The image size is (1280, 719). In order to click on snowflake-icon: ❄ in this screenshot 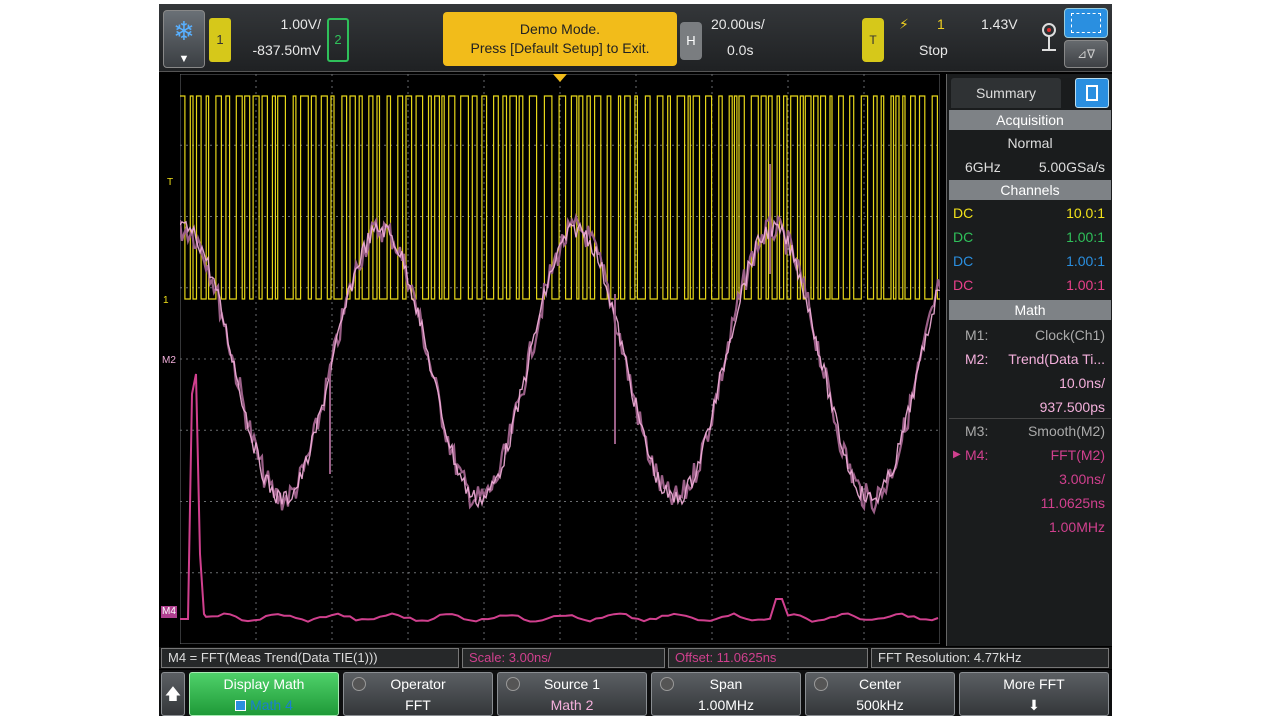, I will do `click(184, 31)`.